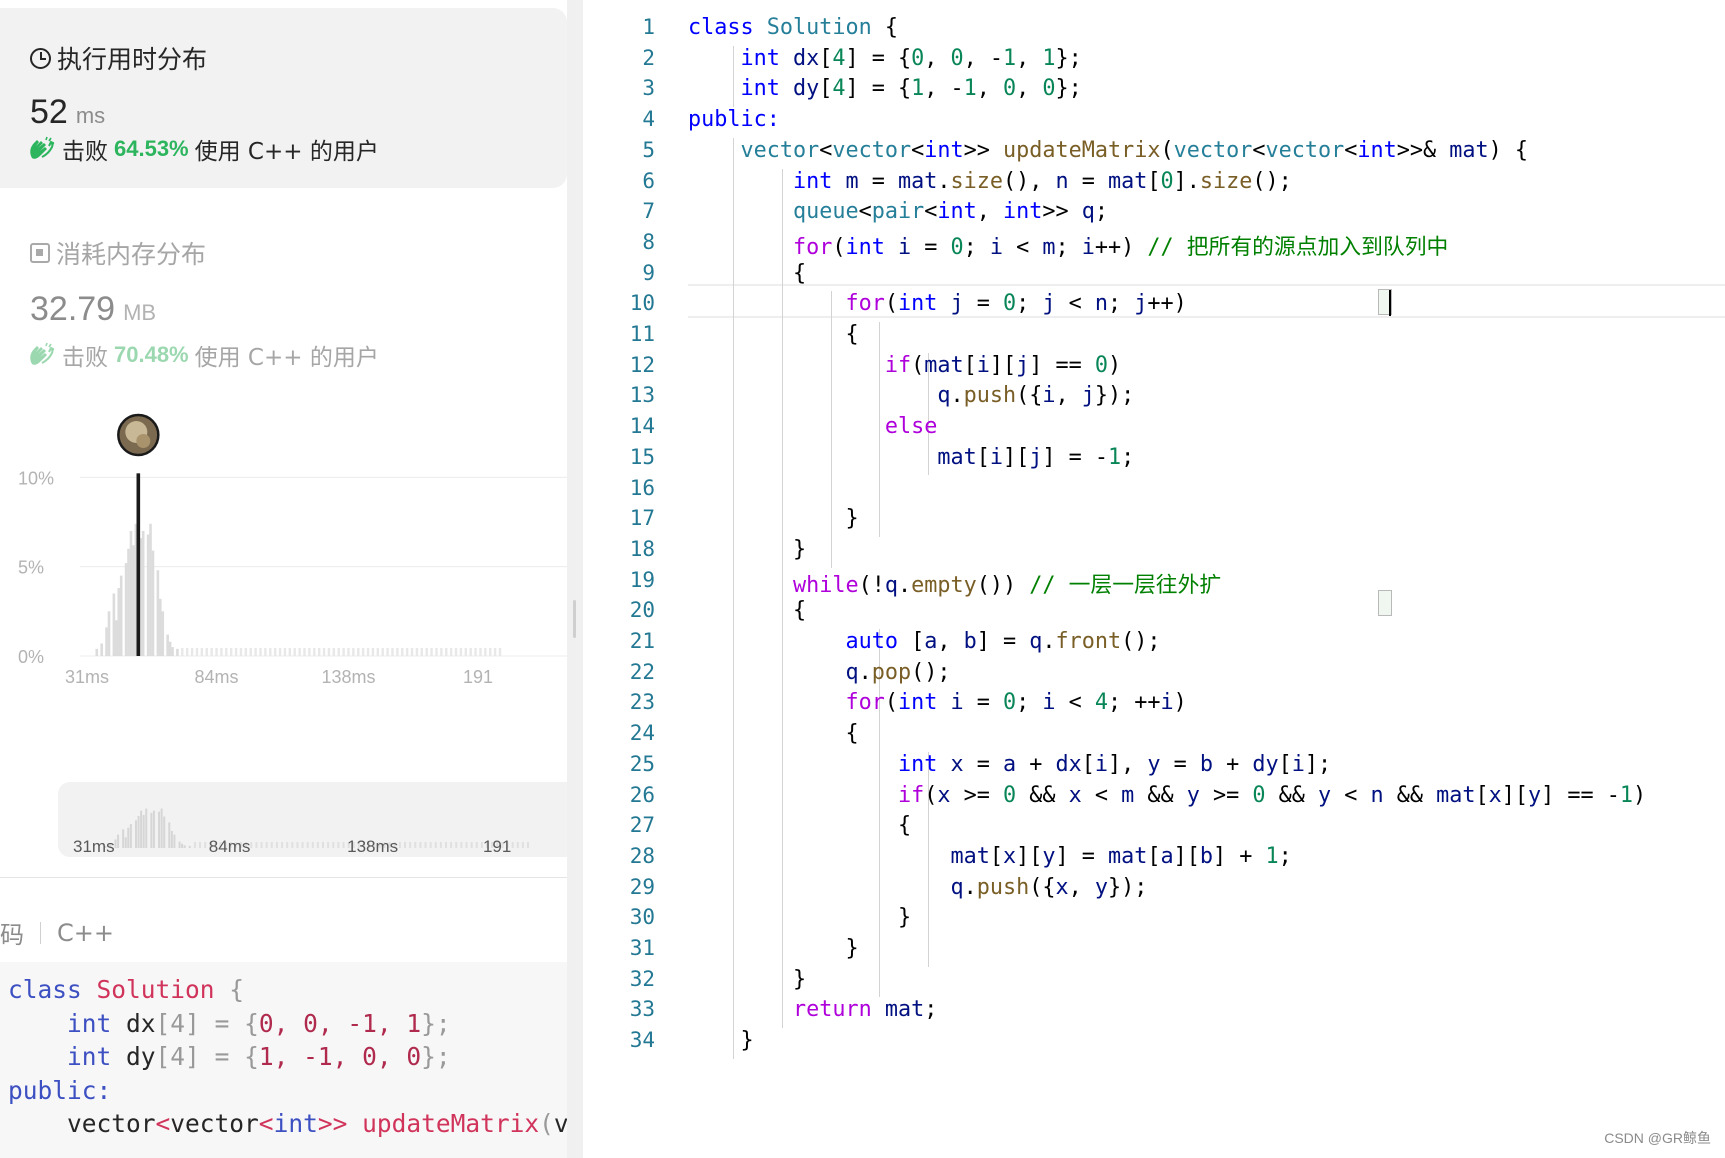  What do you see at coordinates (937, 303) in the screenshot?
I see `code-line: for(int j = 0; j < n; j++)` at bounding box center [937, 303].